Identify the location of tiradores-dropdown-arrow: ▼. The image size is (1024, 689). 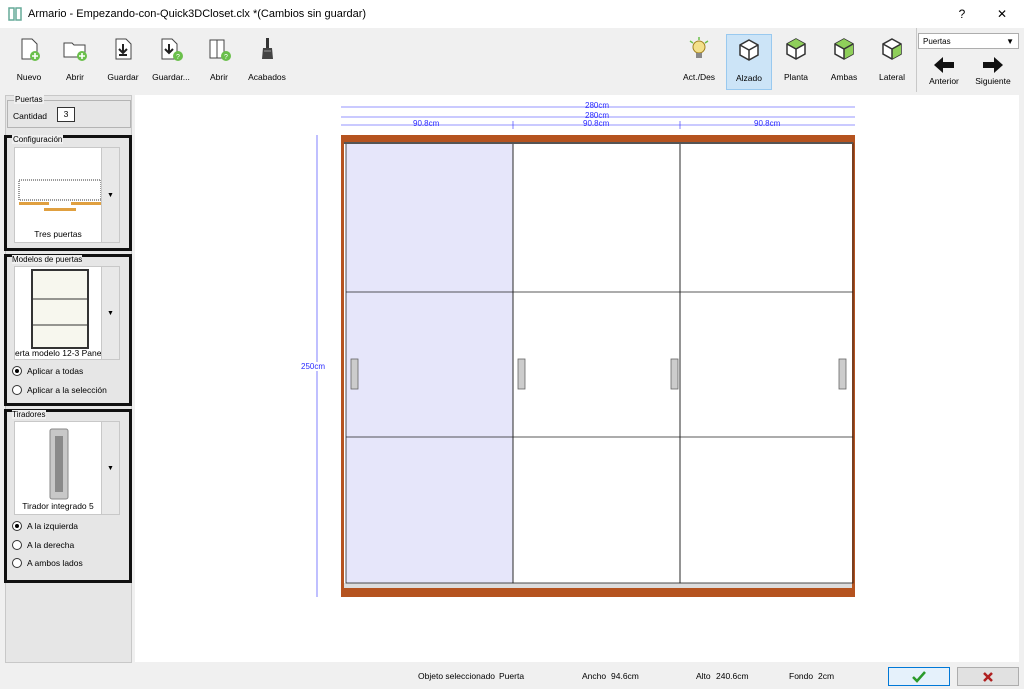
(110, 468).